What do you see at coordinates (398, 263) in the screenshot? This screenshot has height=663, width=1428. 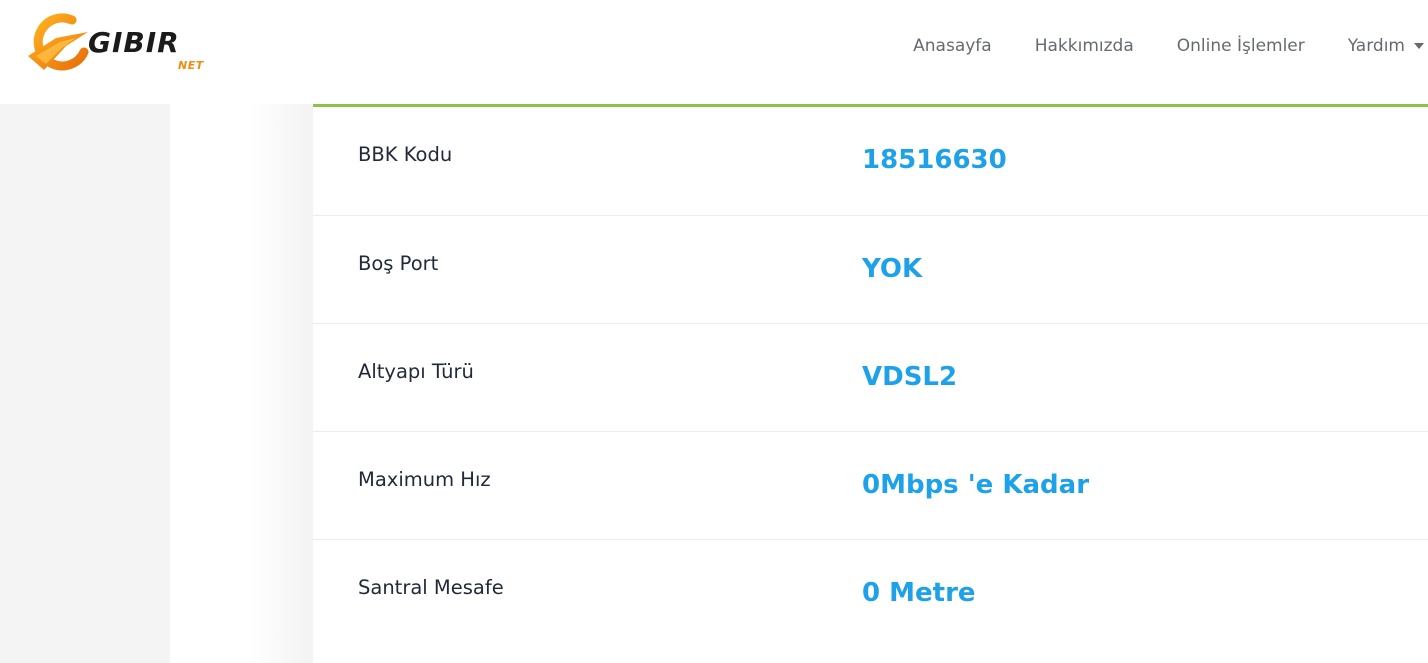 I see `detail-label: Boş Port` at bounding box center [398, 263].